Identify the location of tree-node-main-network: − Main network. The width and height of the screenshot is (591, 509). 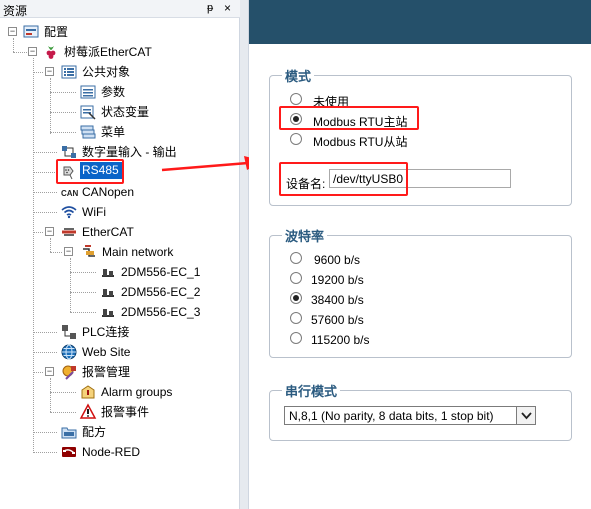
(100, 252).